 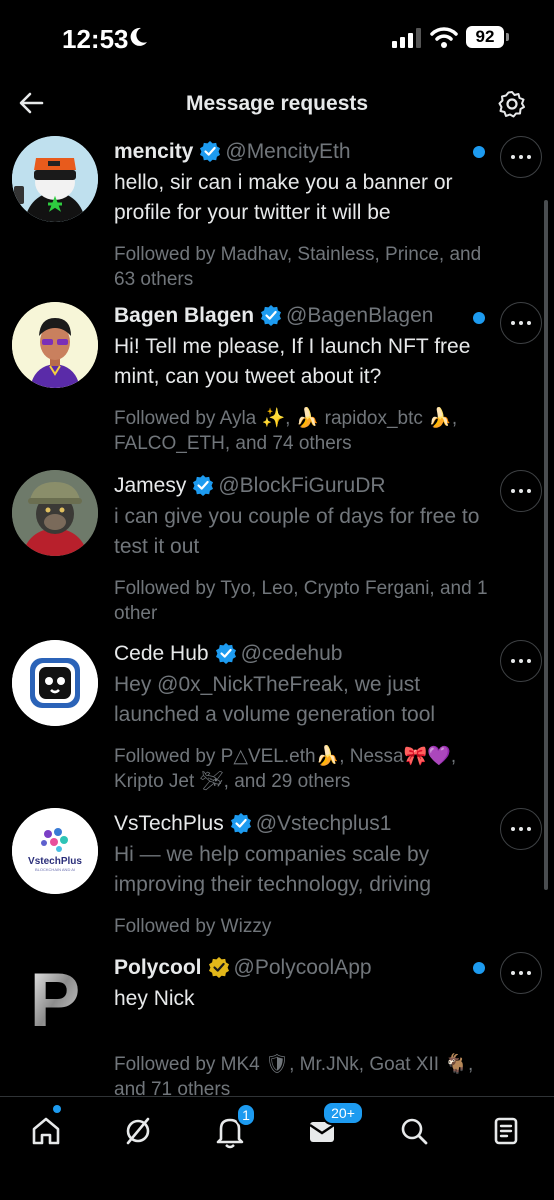 I want to click on avatar-image: VstechPlus BLOCKCHAIN AND AI, so click(x=55, y=851).